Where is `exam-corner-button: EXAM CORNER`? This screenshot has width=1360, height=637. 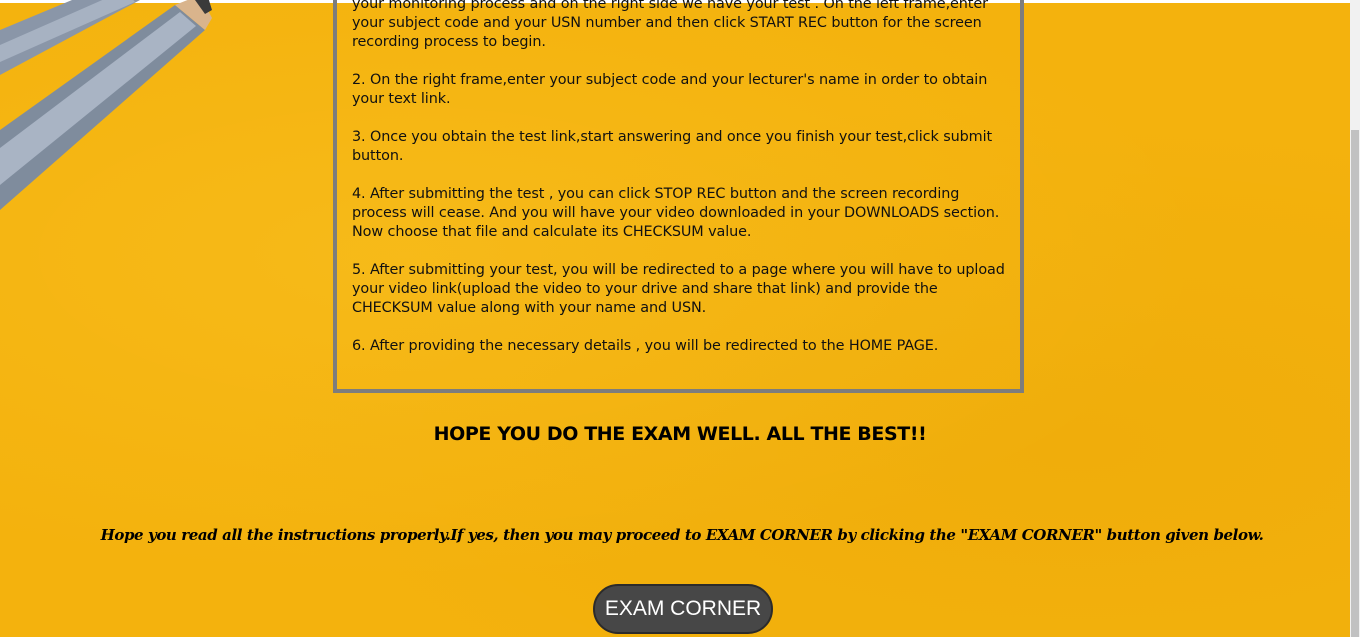
exam-corner-button: EXAM CORNER is located at coordinates (683, 609).